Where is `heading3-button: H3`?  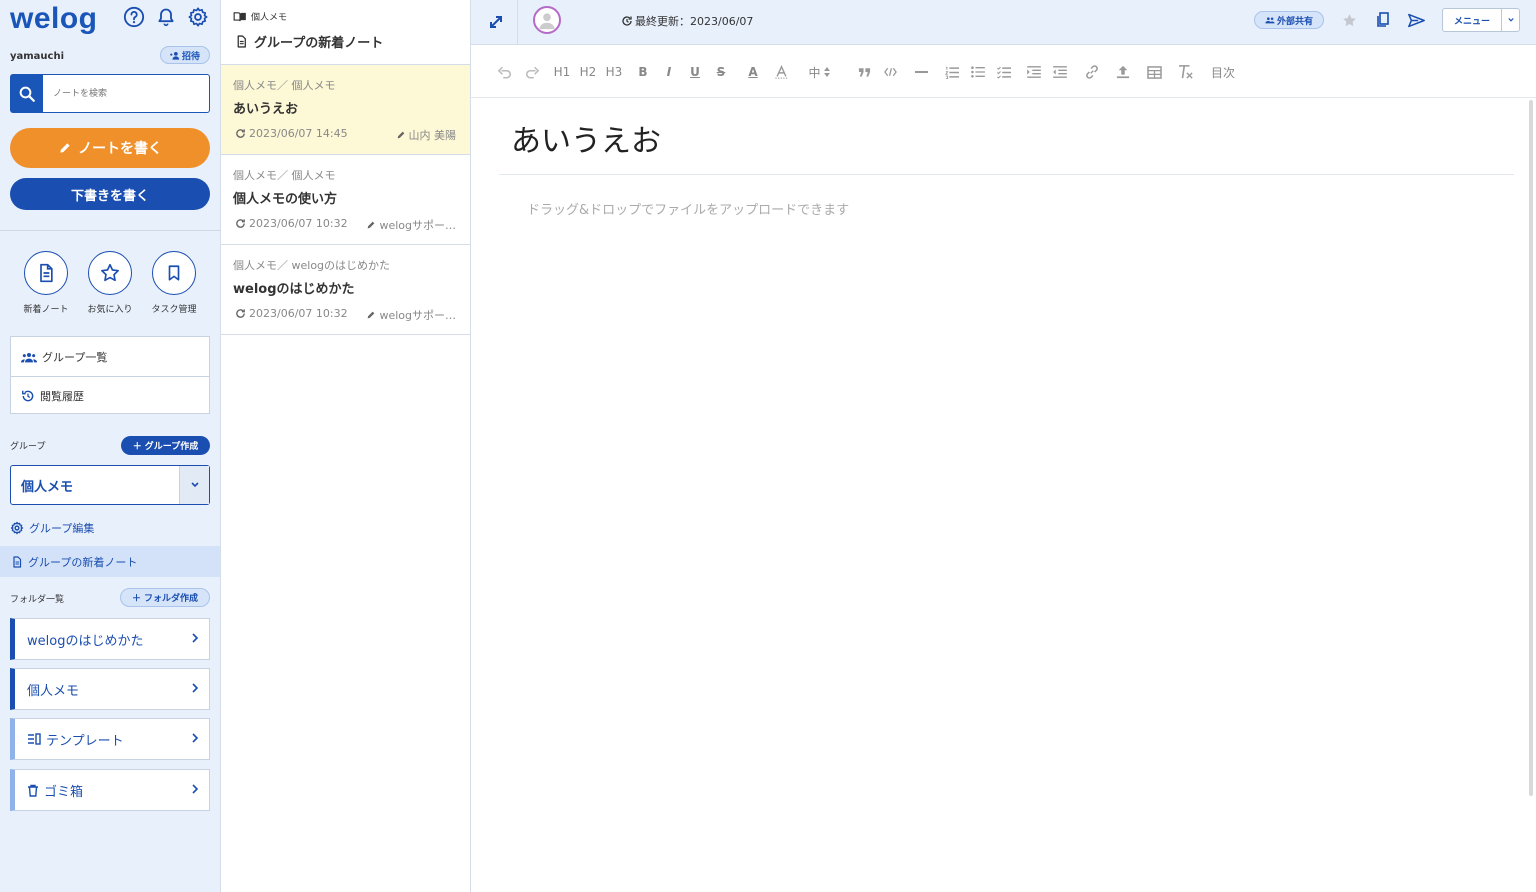
heading3-button: H3 is located at coordinates (614, 72).